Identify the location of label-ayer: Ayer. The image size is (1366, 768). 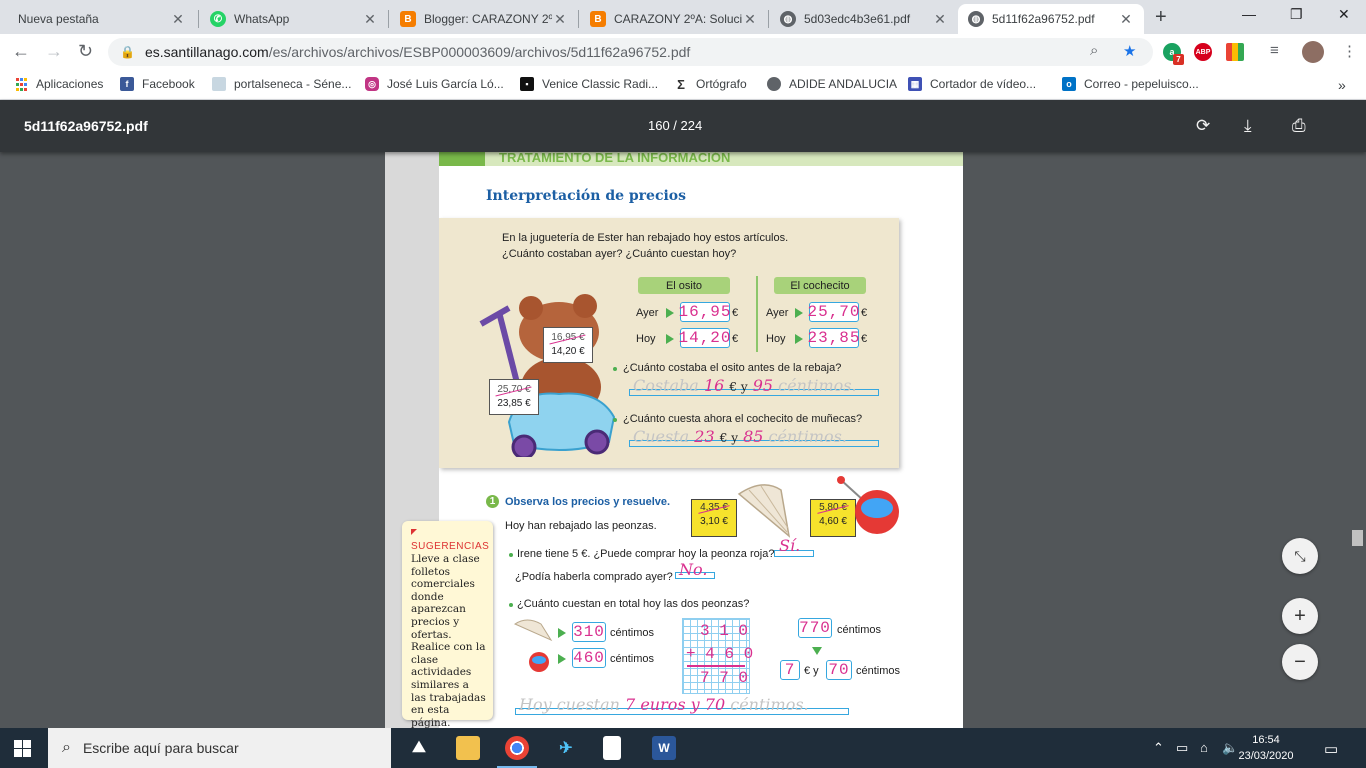
(777, 313).